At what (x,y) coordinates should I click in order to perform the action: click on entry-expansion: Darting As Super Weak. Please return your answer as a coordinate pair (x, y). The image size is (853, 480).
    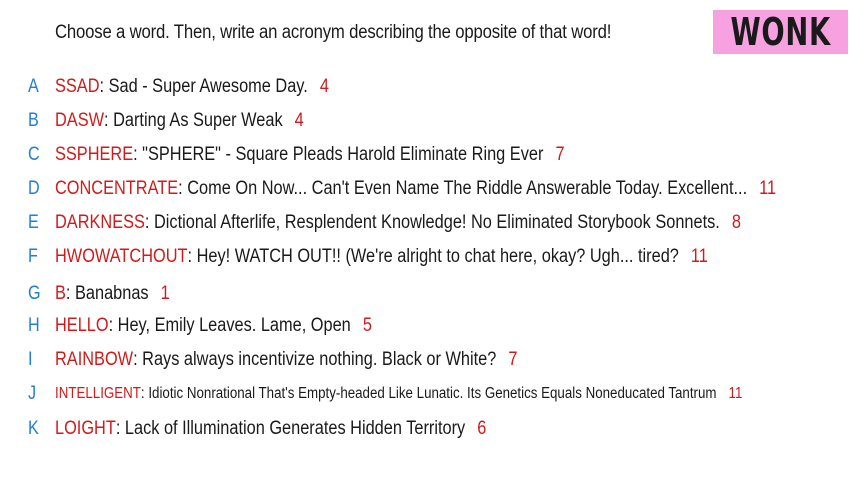
    Looking at the image, I should click on (198, 120).